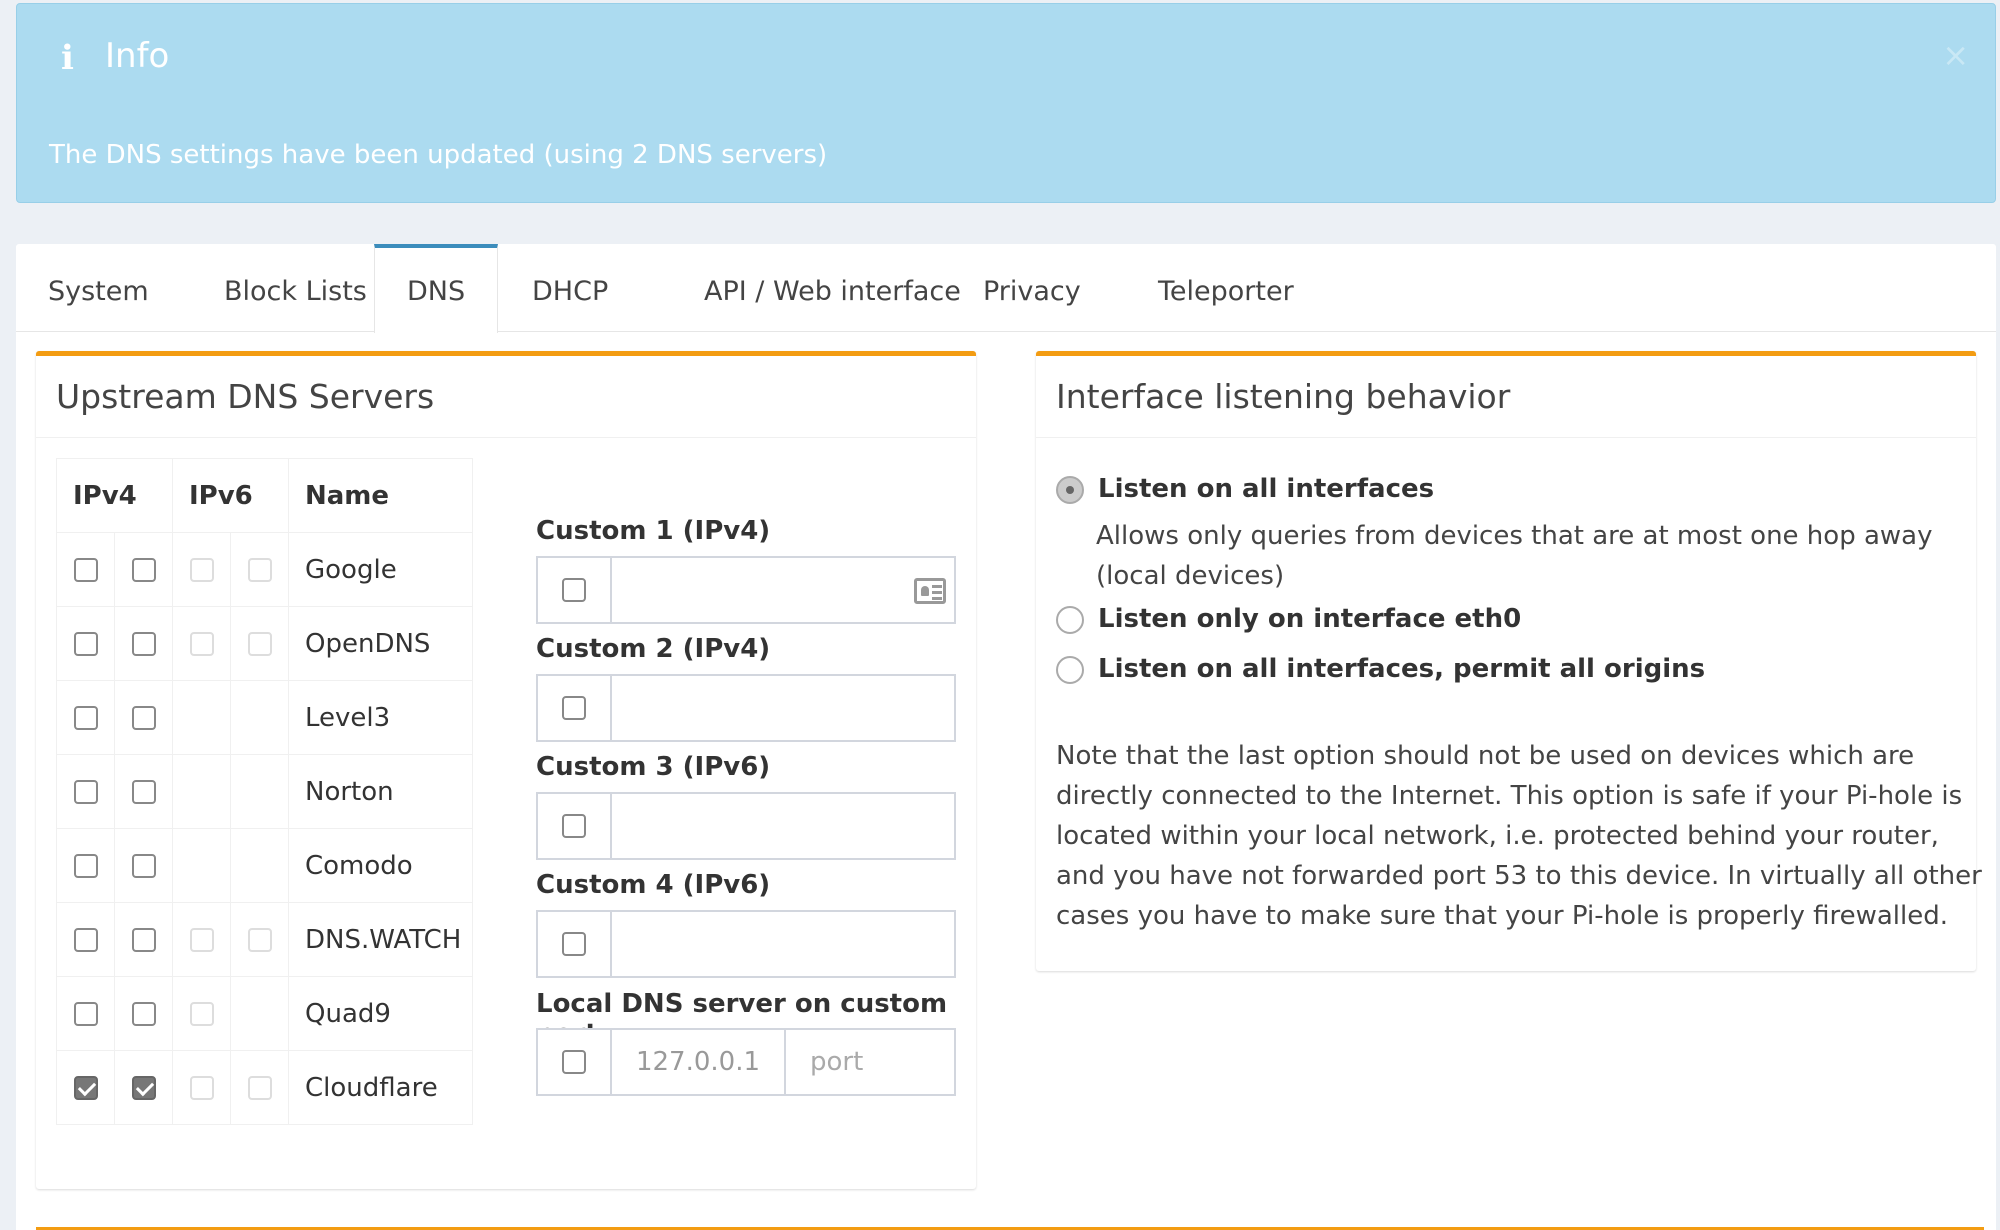  What do you see at coordinates (259, 643) in the screenshot?
I see `opendns-ipv6-2-checkbox` at bounding box center [259, 643].